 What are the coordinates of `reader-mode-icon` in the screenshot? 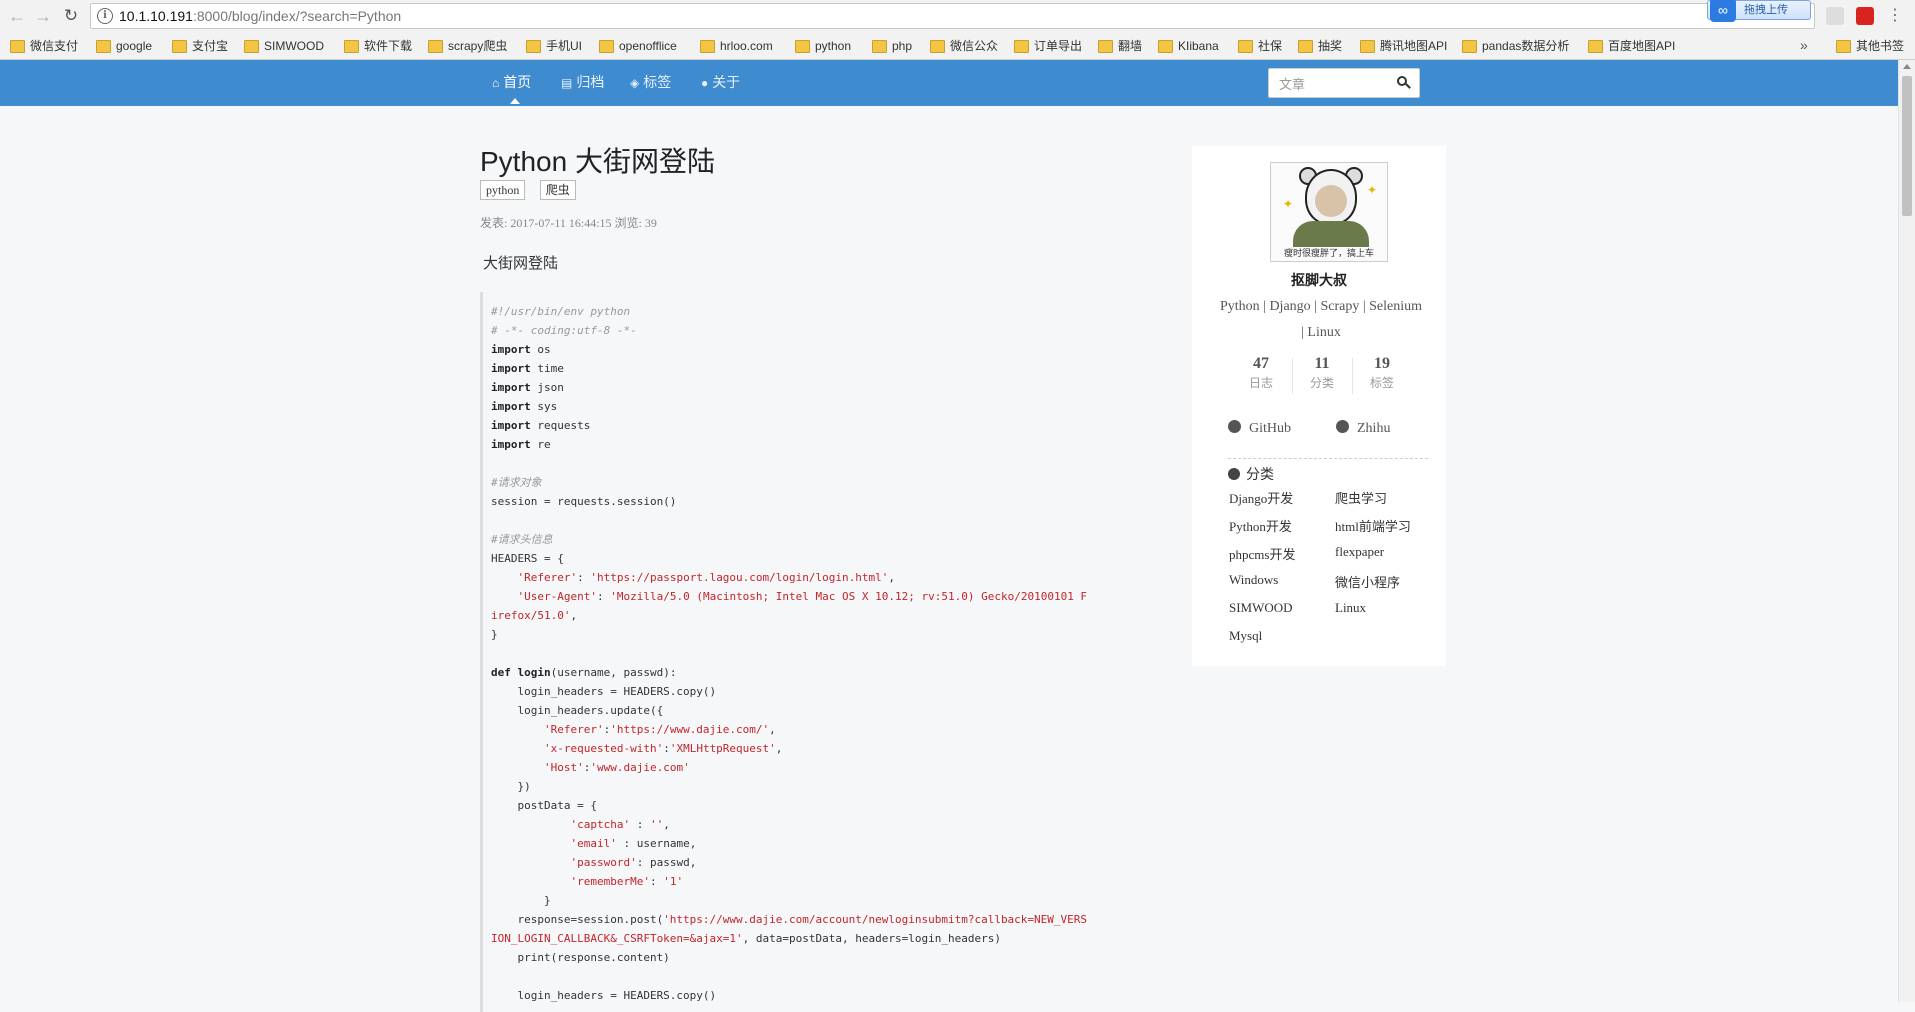 It's located at (1835, 16).